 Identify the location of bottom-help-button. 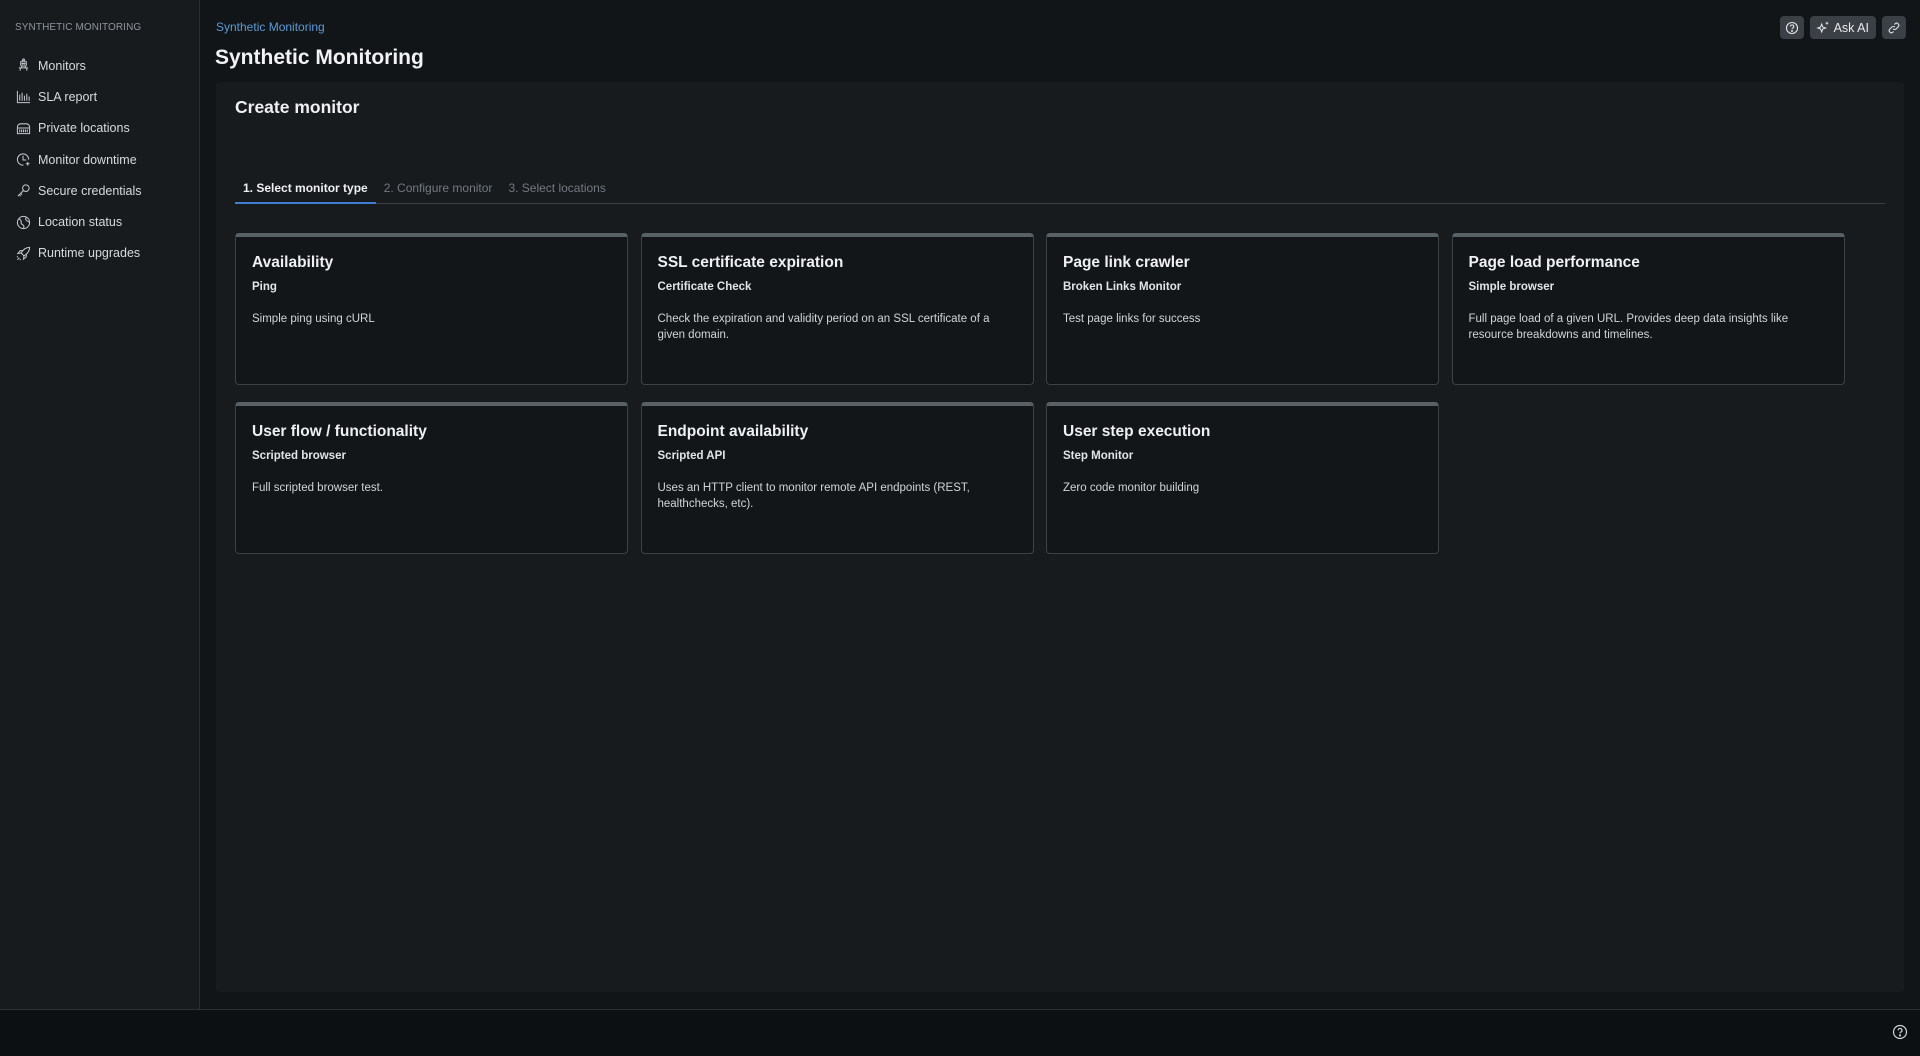
(1900, 1032).